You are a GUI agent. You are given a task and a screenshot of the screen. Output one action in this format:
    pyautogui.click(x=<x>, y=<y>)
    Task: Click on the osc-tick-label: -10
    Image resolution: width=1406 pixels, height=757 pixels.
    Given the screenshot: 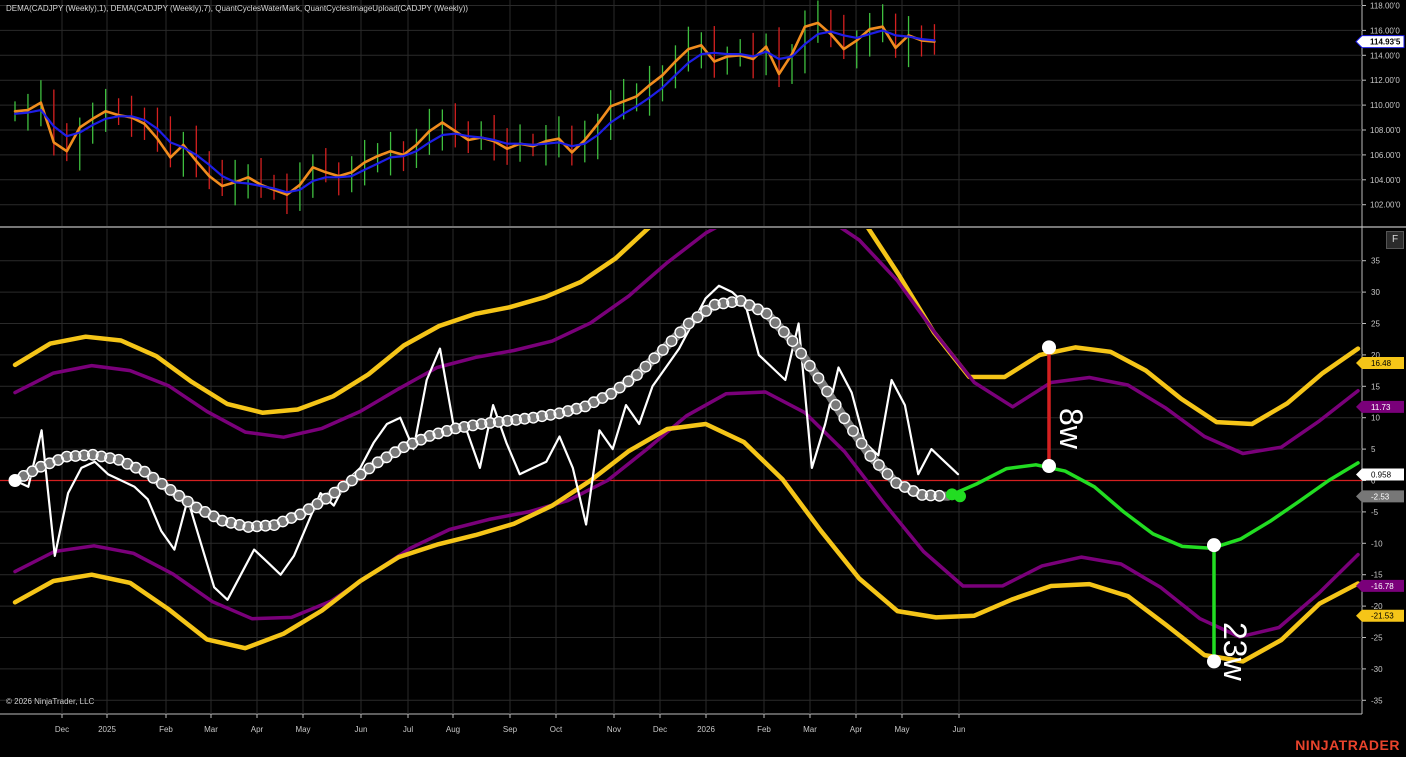 What is the action you would take?
    pyautogui.click(x=1377, y=543)
    